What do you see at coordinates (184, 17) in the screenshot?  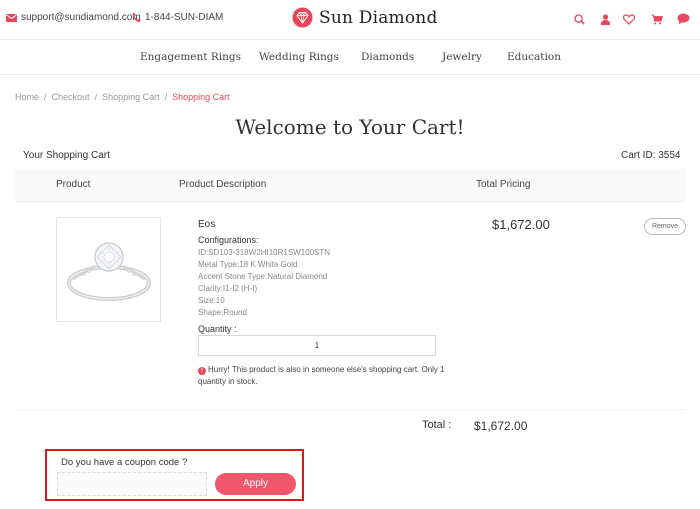 I see `phone-text: 1-844-SUN-DIAM` at bounding box center [184, 17].